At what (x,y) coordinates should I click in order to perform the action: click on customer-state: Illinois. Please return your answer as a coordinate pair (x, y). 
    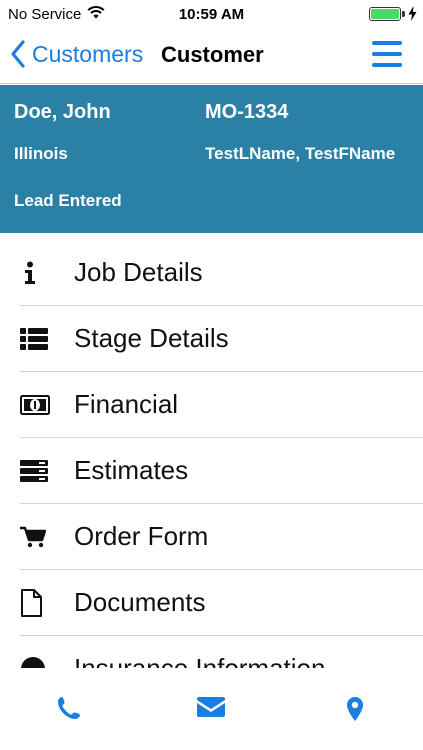
    Looking at the image, I should click on (41, 153).